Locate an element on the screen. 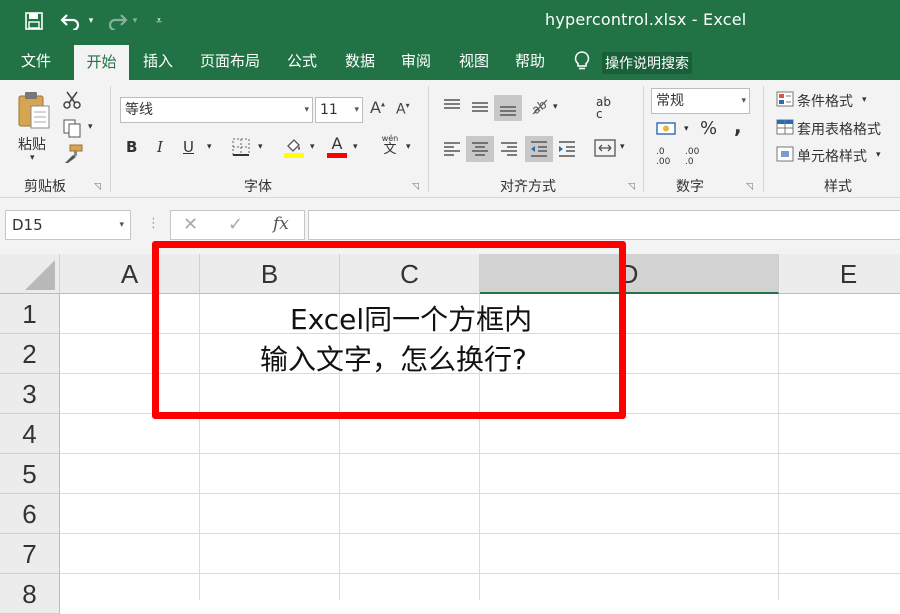  format-as-table-button: 套用表格格式 is located at coordinates (839, 129).